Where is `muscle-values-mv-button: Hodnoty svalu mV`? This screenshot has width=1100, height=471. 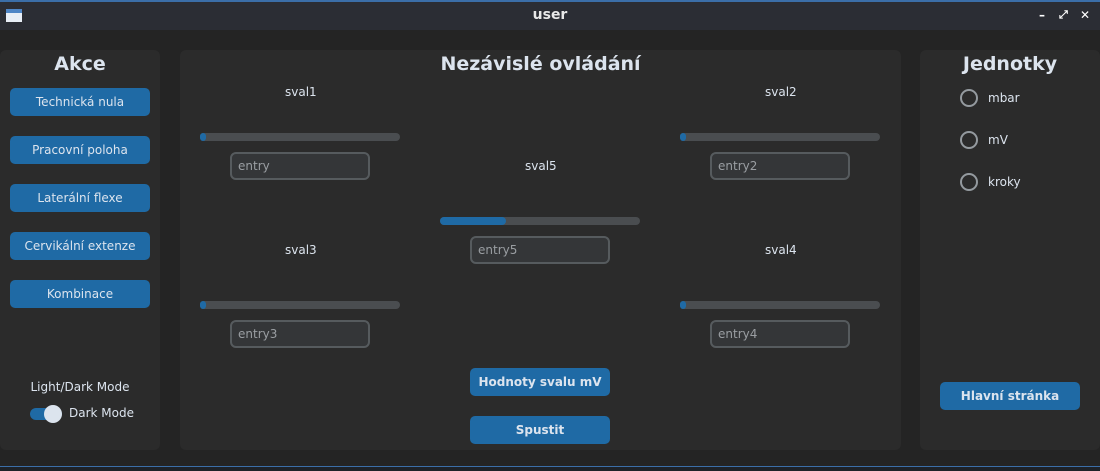
muscle-values-mv-button: Hodnoty svalu mV is located at coordinates (540, 382).